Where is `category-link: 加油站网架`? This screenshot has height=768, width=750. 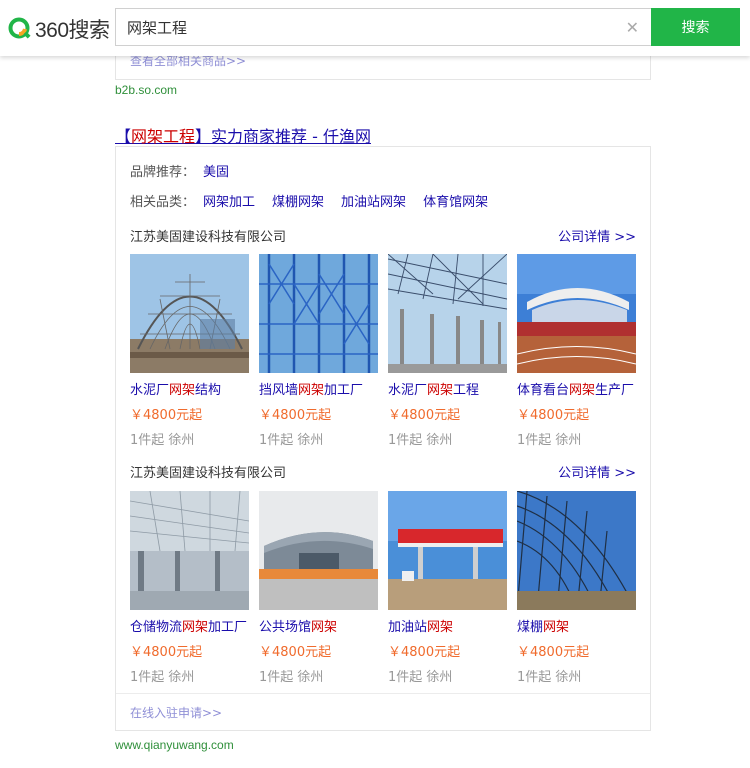 category-link: 加油站网架 is located at coordinates (373, 202).